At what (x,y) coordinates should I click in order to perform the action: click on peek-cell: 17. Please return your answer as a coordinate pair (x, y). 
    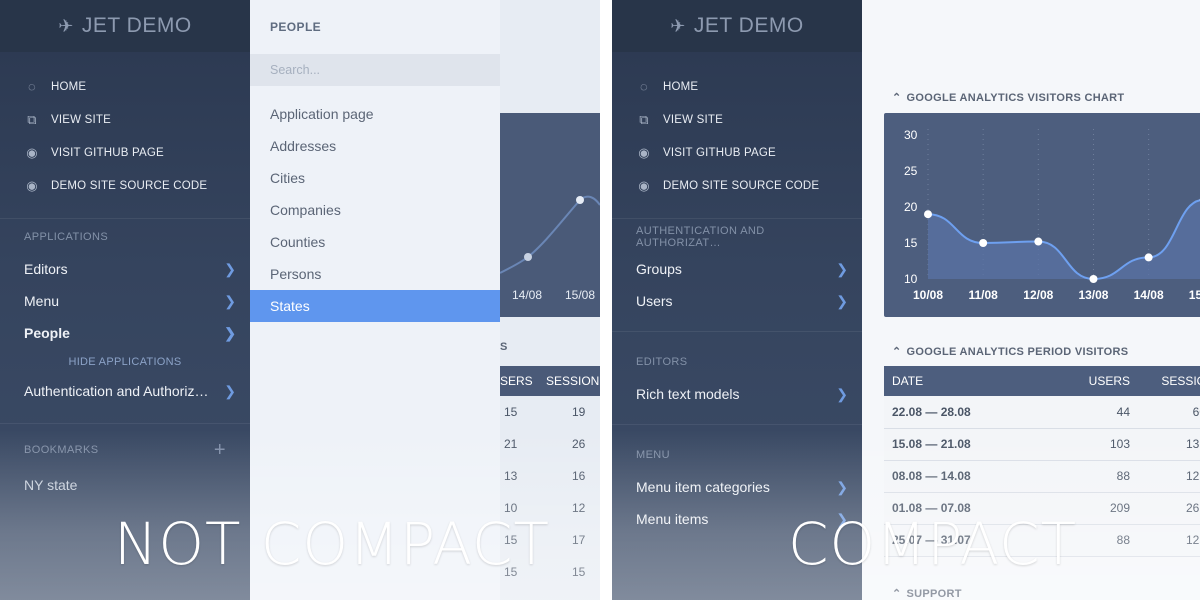
    Looking at the image, I should click on (579, 540).